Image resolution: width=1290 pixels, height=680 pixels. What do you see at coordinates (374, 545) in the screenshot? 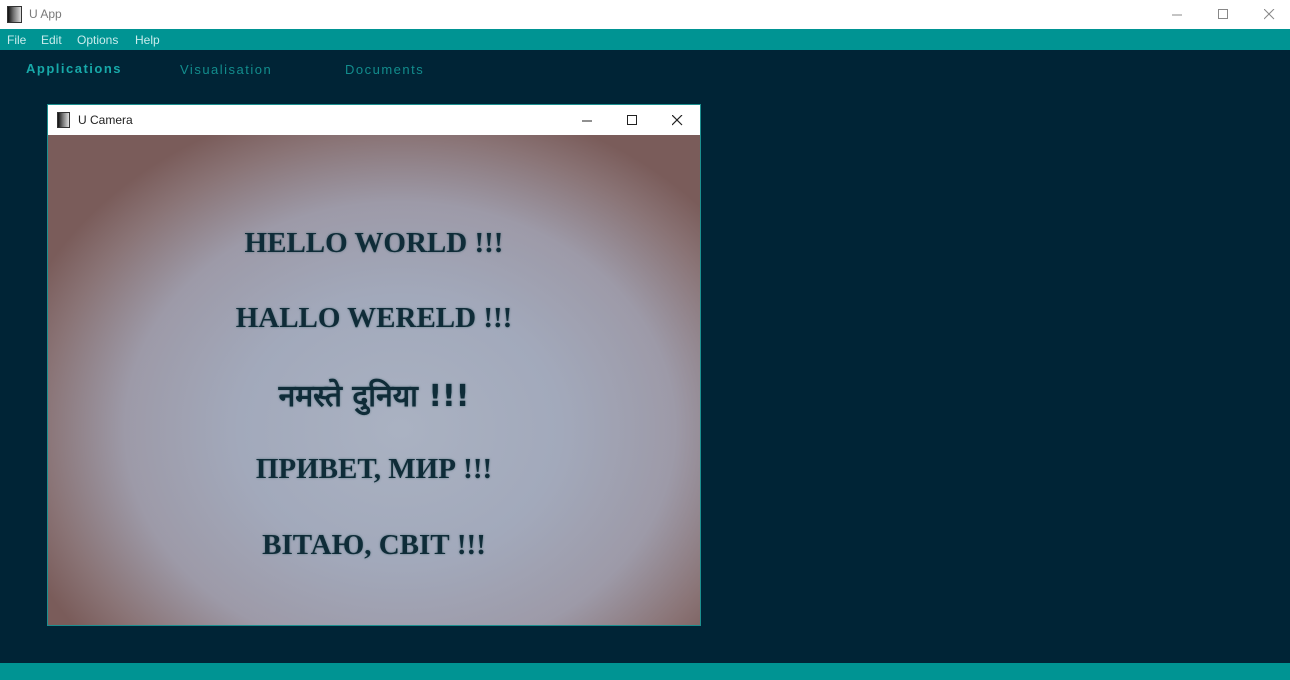
I see `feed-text-ukrainian: ВІТАЮ, СВІТ !!!` at bounding box center [374, 545].